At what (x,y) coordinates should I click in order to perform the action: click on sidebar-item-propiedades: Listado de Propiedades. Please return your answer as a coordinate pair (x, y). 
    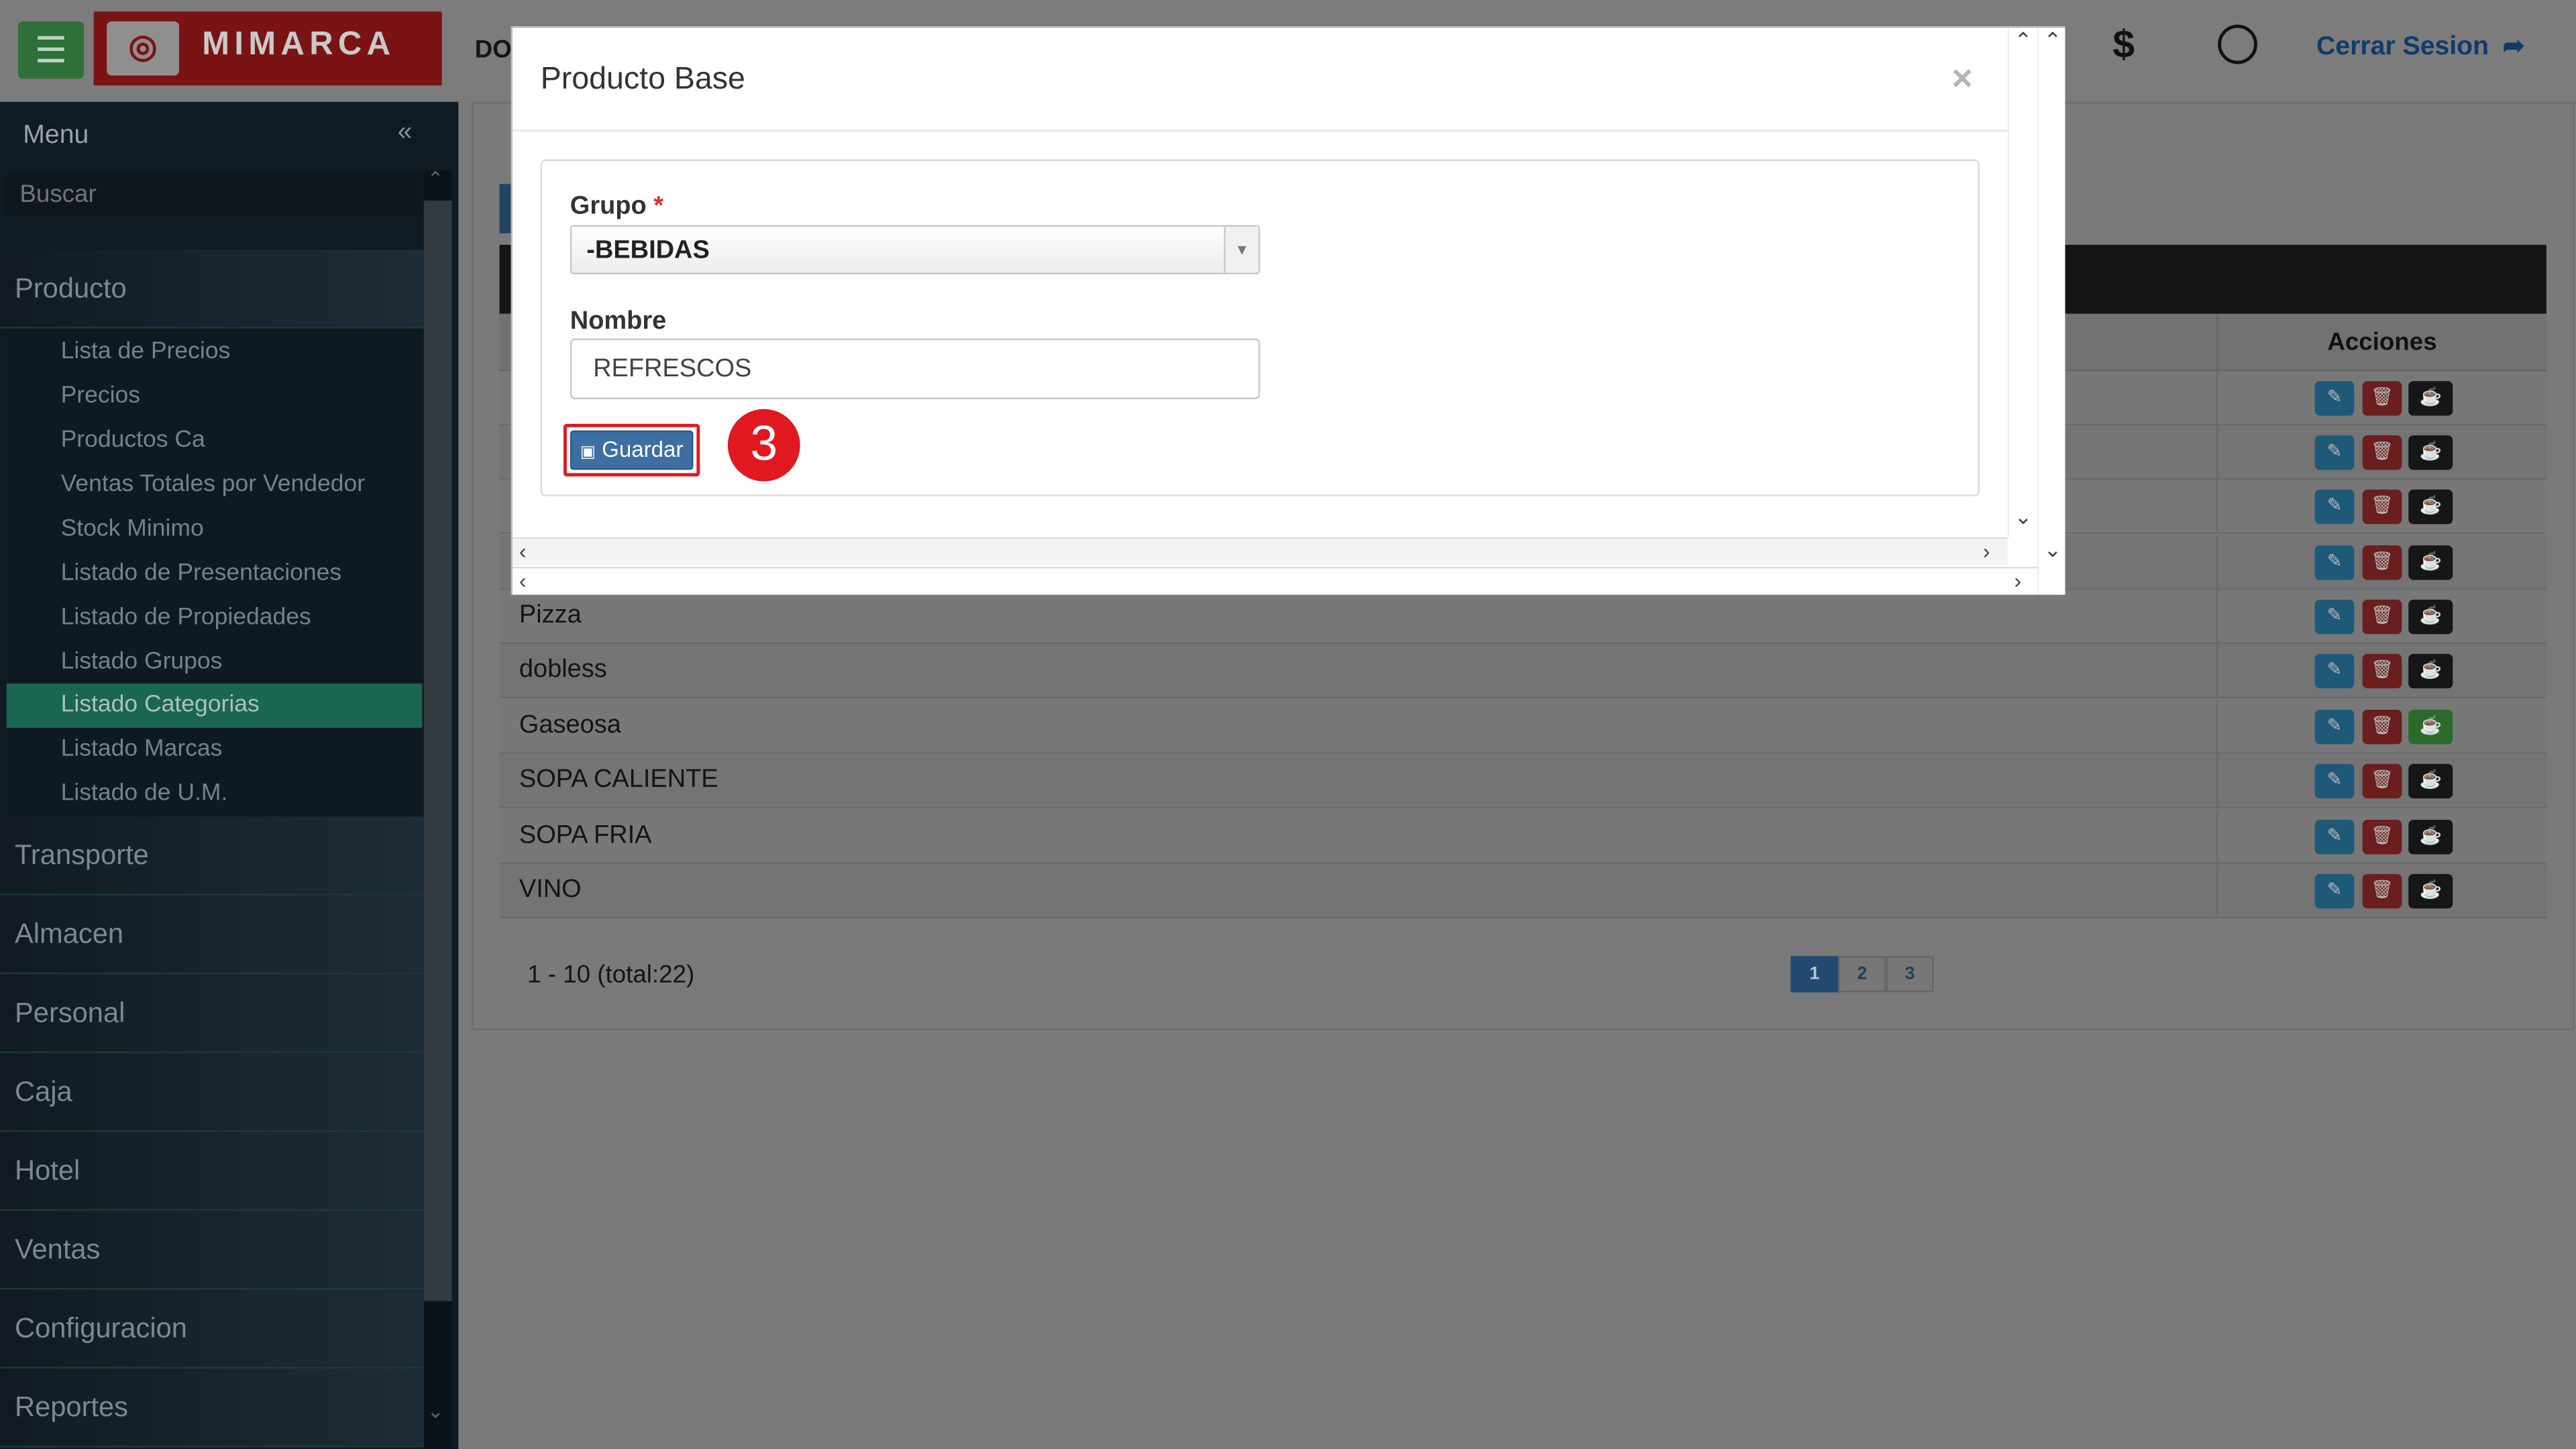
    Looking at the image, I should click on (215, 618).